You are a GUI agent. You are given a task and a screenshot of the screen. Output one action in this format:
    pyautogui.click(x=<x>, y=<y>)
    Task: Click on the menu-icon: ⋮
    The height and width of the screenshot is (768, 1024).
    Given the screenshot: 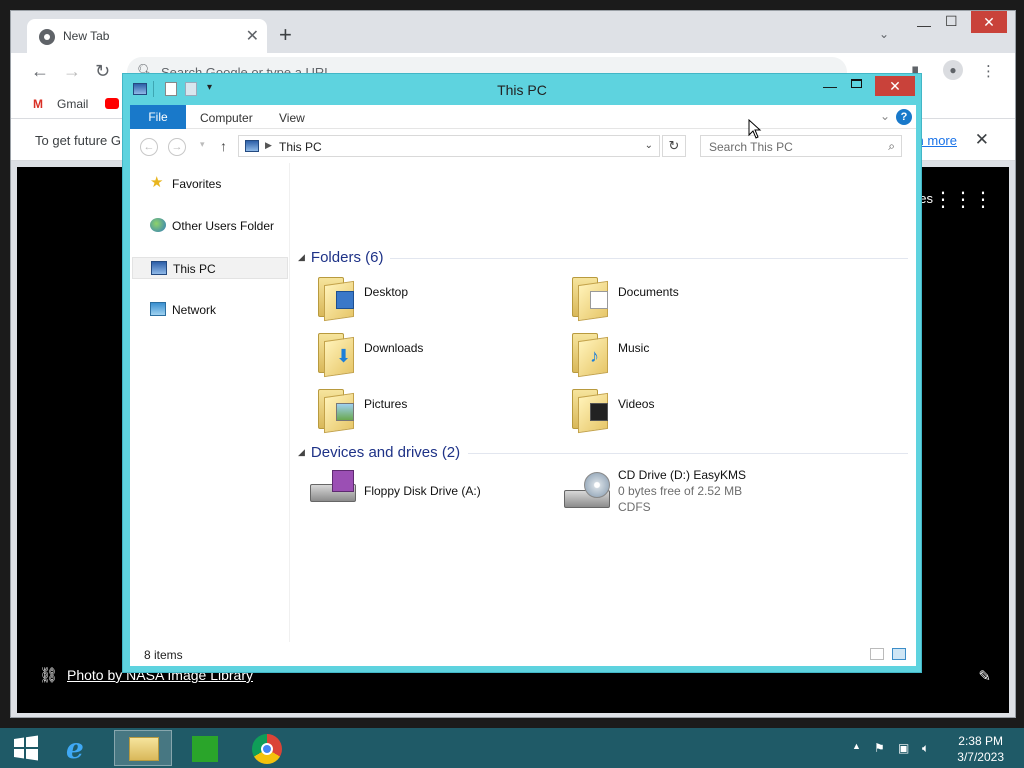 What is the action you would take?
    pyautogui.click(x=988, y=71)
    